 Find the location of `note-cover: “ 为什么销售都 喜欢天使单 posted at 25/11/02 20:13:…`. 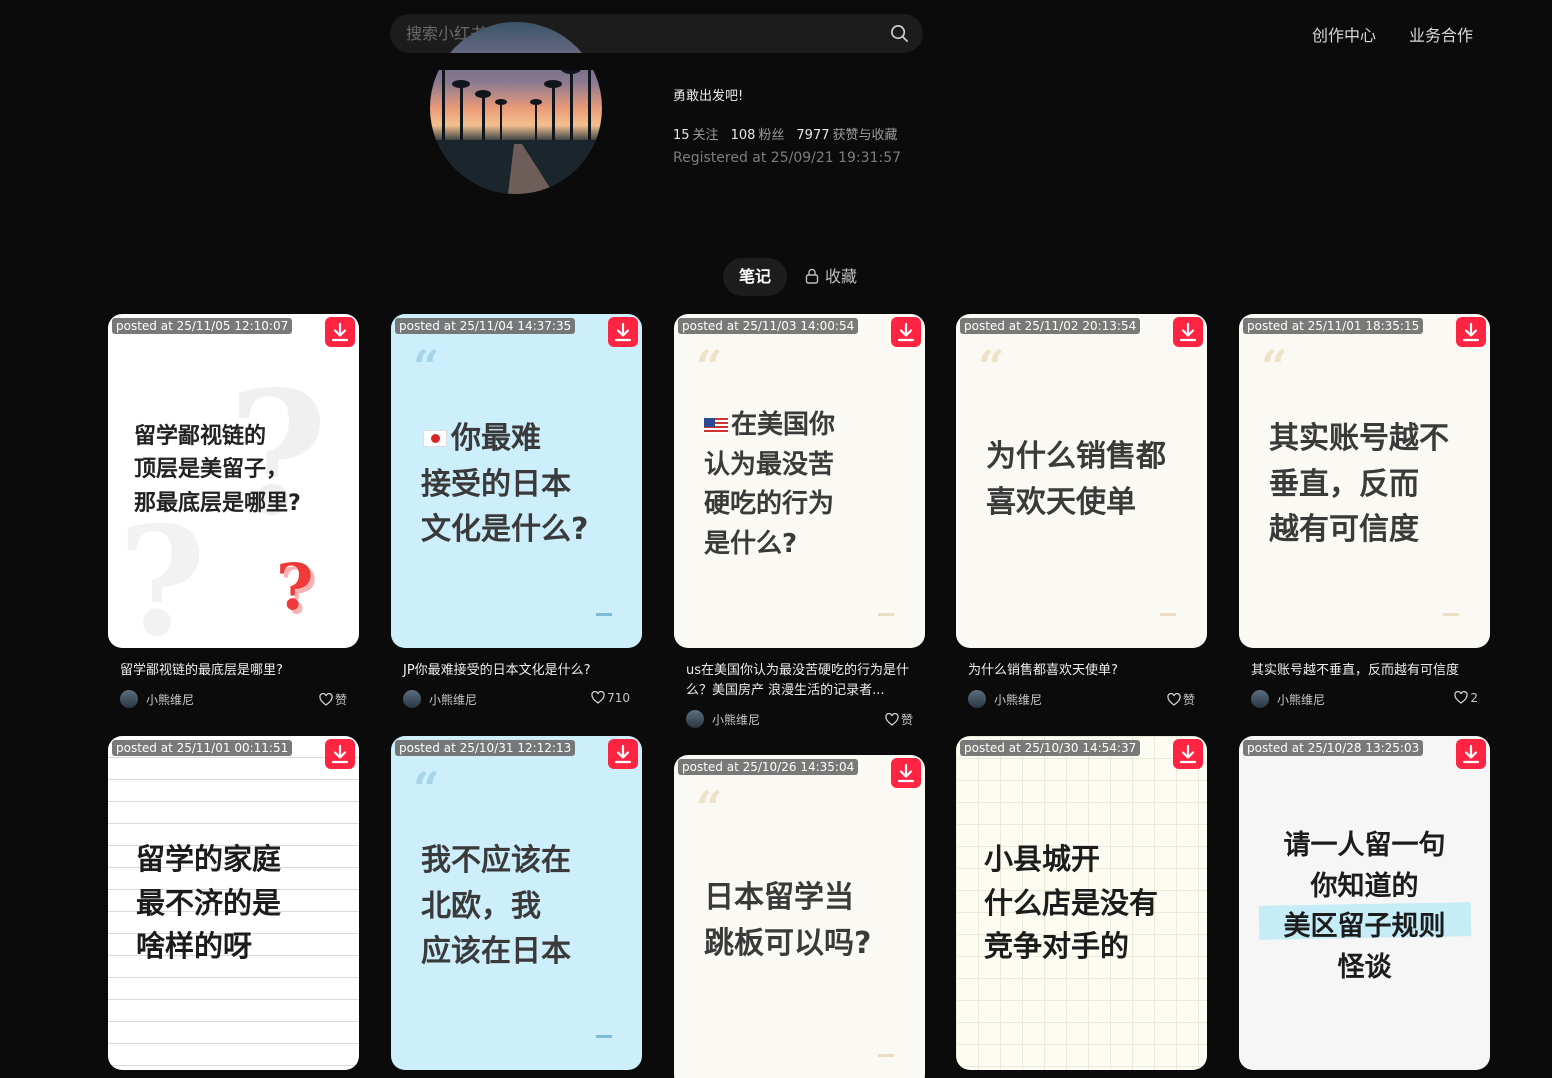

note-cover: “ 为什么销售都 喜欢天使单 posted at 25/11/02 20:13:… is located at coordinates (1081, 481).